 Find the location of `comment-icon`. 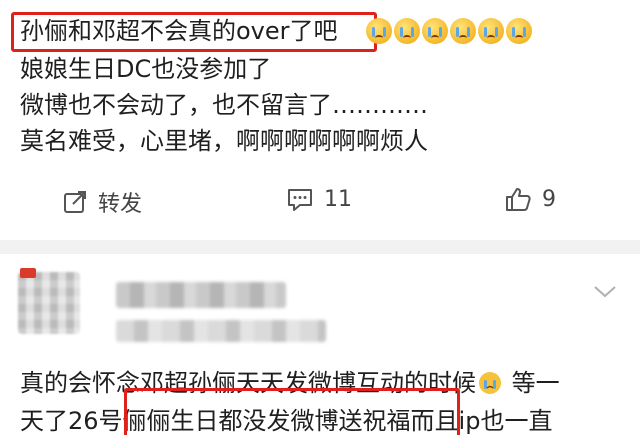

comment-icon is located at coordinates (300, 199).